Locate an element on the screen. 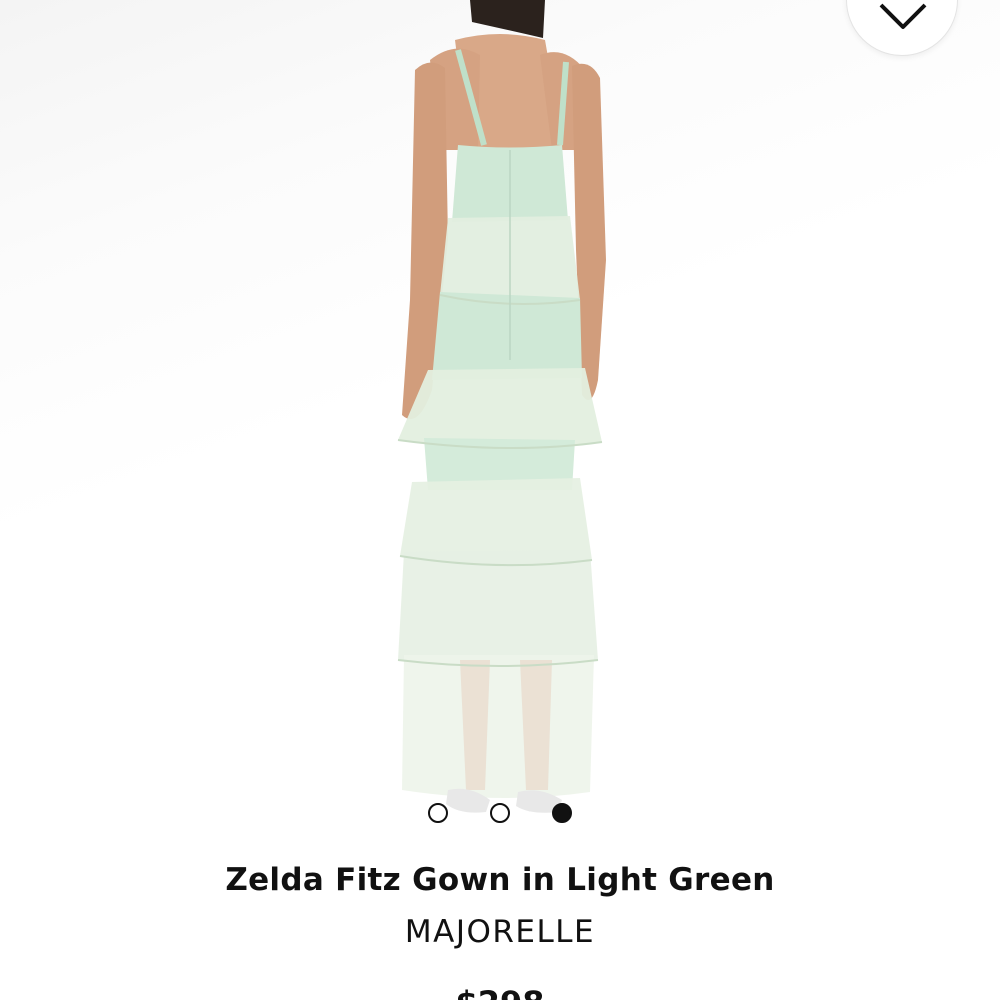 The width and height of the screenshot is (1000, 1000). product-price: $298 is located at coordinates (500, 992).